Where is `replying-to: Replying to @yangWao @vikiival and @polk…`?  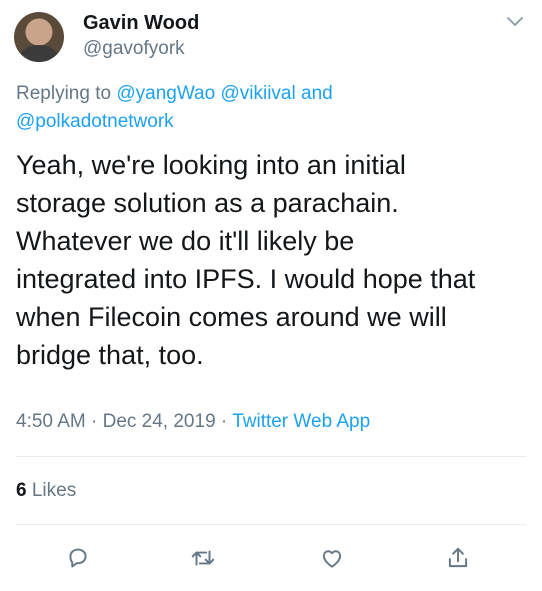 replying-to: Replying to @yangWao @vikiival and @polk… is located at coordinates (271, 108).